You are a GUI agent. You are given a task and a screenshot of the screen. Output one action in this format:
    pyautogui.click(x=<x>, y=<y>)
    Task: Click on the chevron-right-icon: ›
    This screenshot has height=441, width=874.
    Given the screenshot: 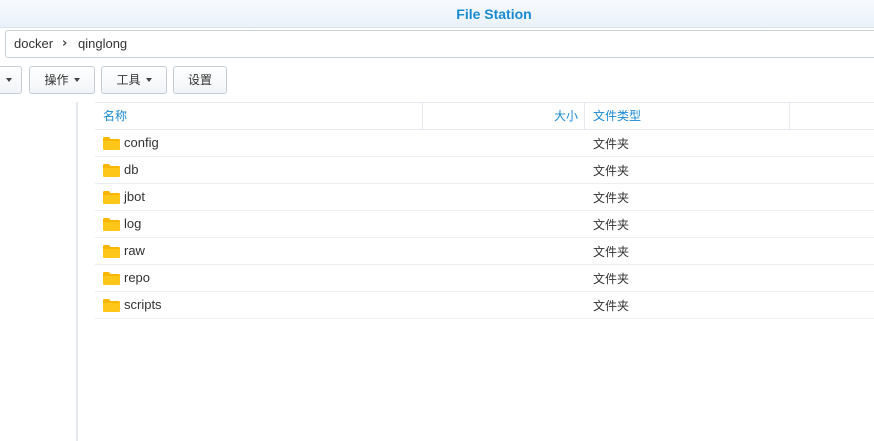 What is the action you would take?
    pyautogui.click(x=65, y=43)
    